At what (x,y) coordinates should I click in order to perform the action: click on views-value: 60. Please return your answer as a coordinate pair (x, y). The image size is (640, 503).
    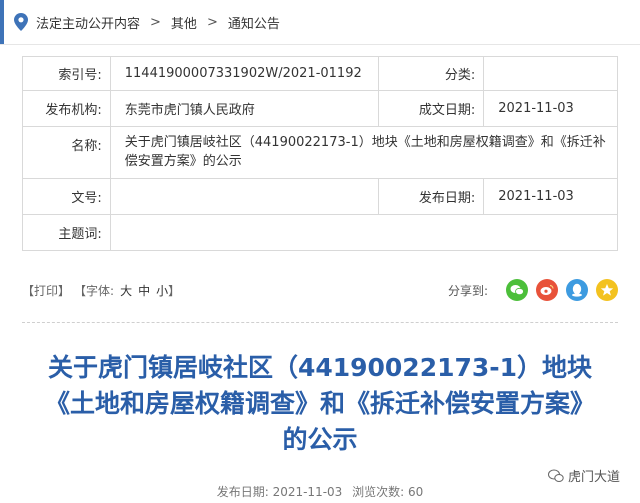
    Looking at the image, I should click on (416, 492).